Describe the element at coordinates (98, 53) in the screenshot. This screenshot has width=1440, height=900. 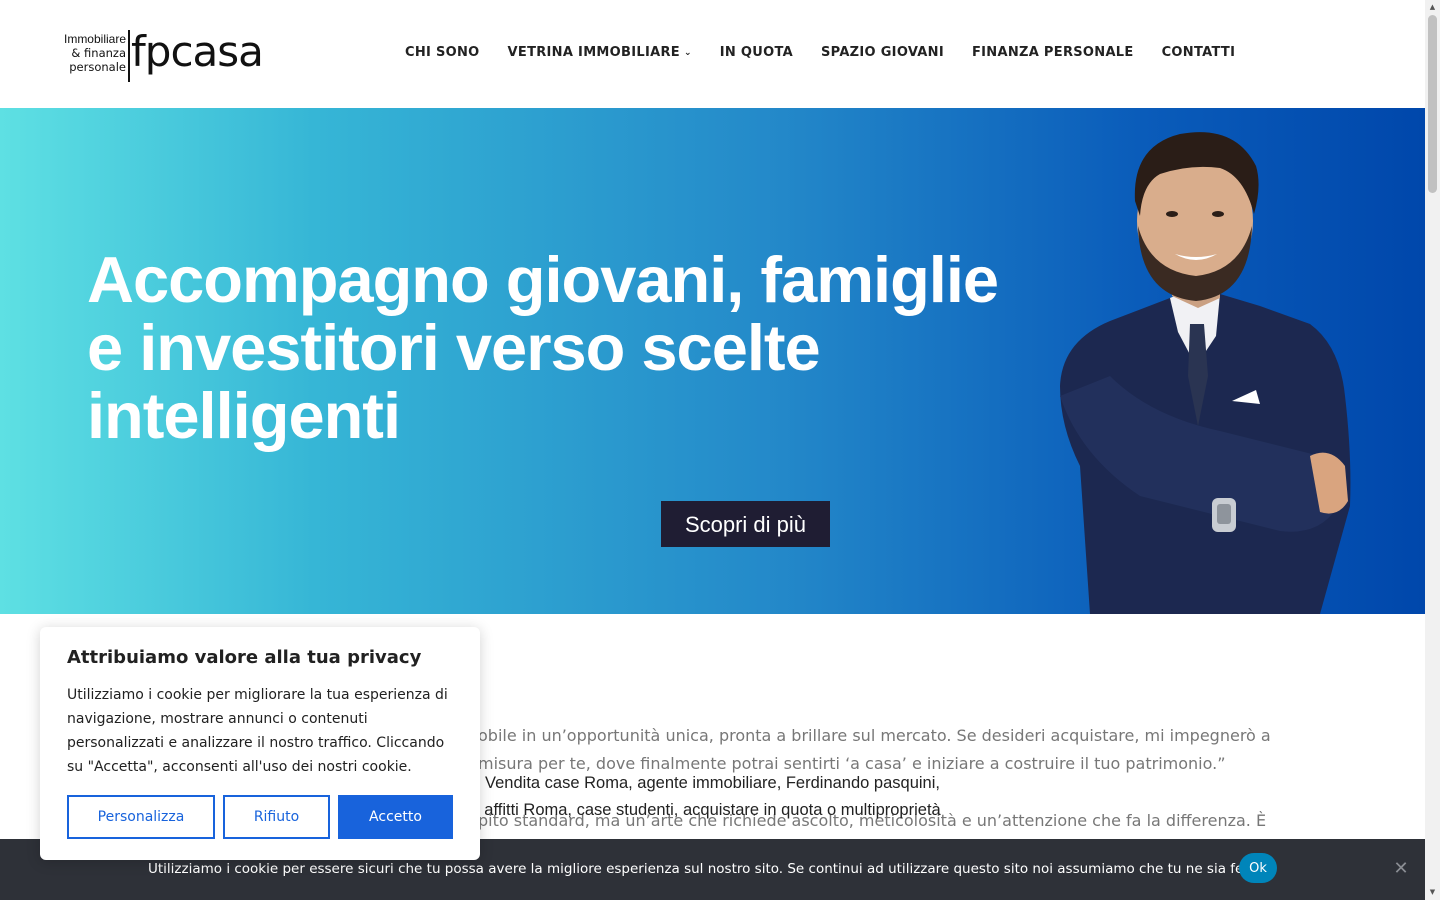
I see `logo-tagline-line2: & finanza` at that location.